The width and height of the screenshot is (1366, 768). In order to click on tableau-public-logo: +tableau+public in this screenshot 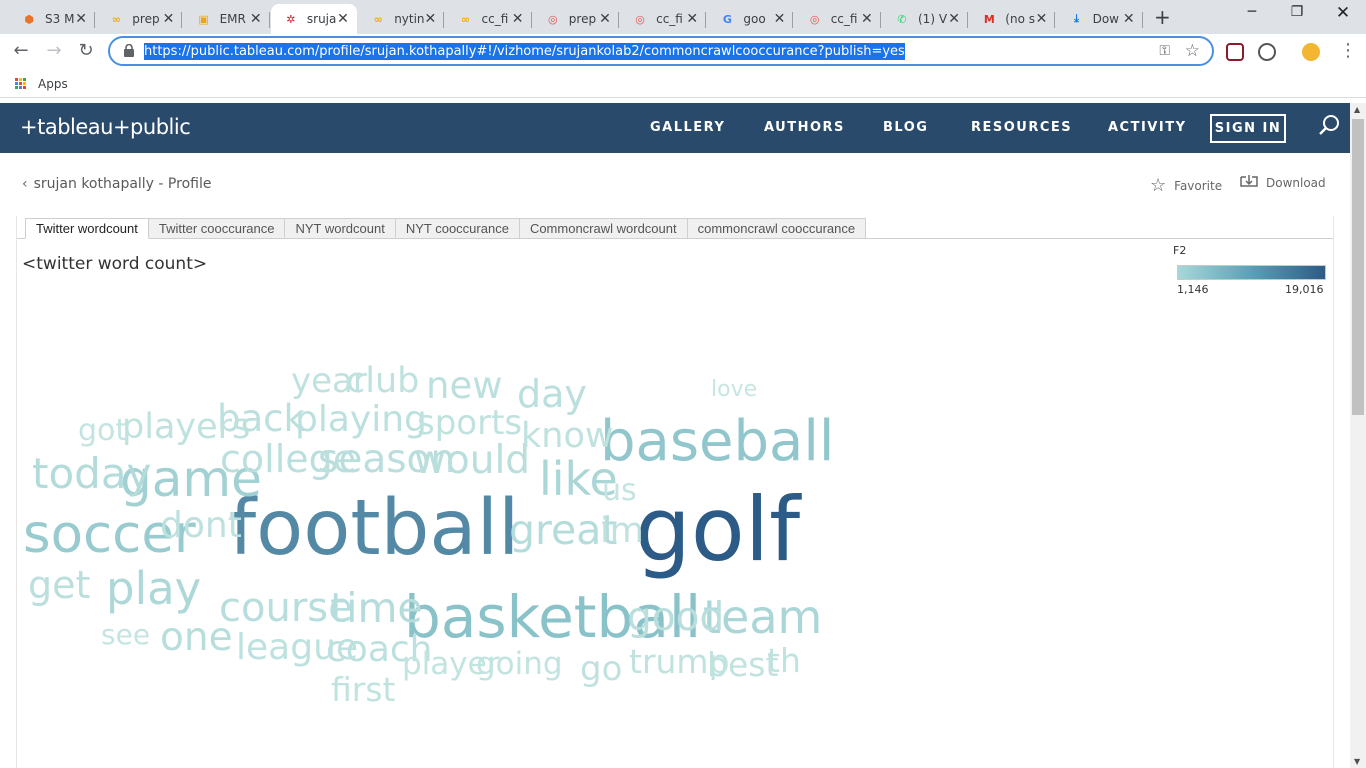, I will do `click(105, 127)`.